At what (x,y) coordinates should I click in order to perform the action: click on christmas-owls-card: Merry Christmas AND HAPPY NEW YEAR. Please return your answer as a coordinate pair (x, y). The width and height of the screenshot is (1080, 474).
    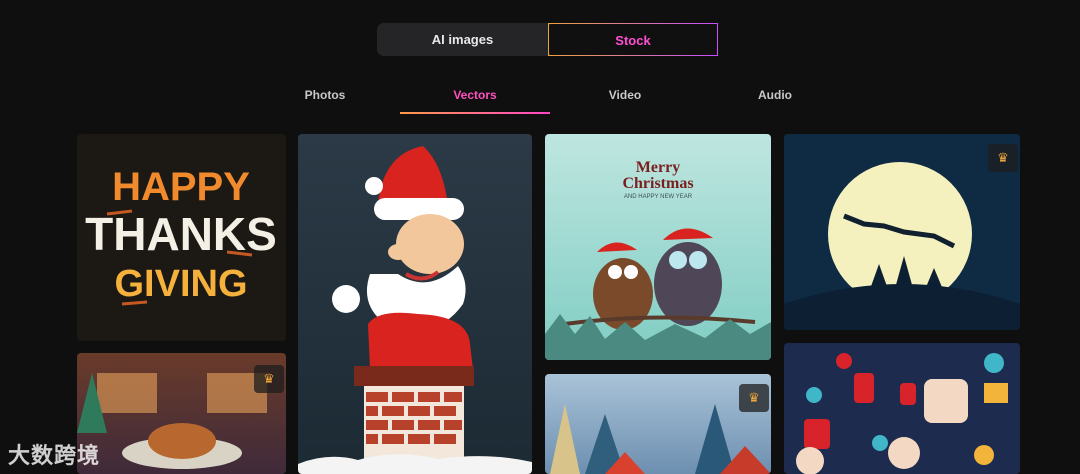
    Looking at the image, I should click on (658, 247).